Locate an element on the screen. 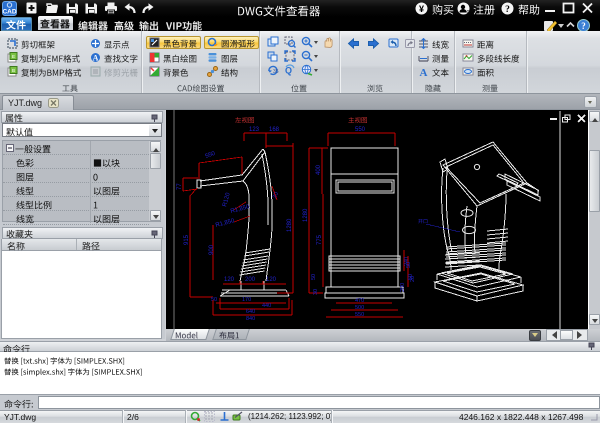  svg-text: 500 is located at coordinates (359, 308).